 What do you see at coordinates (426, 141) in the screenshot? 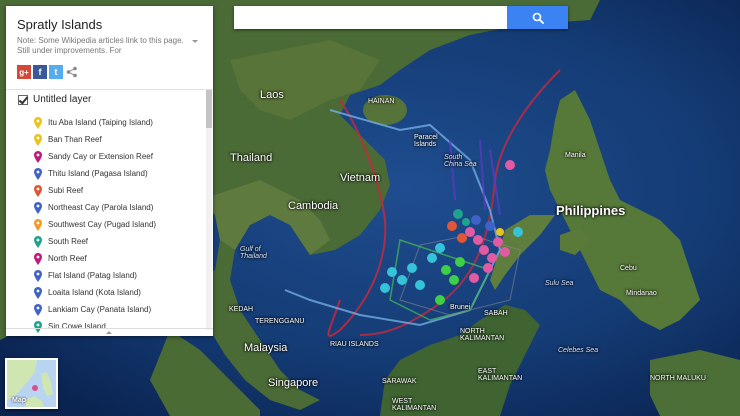
I see `label-paracel: Paracel Islands` at bounding box center [426, 141].